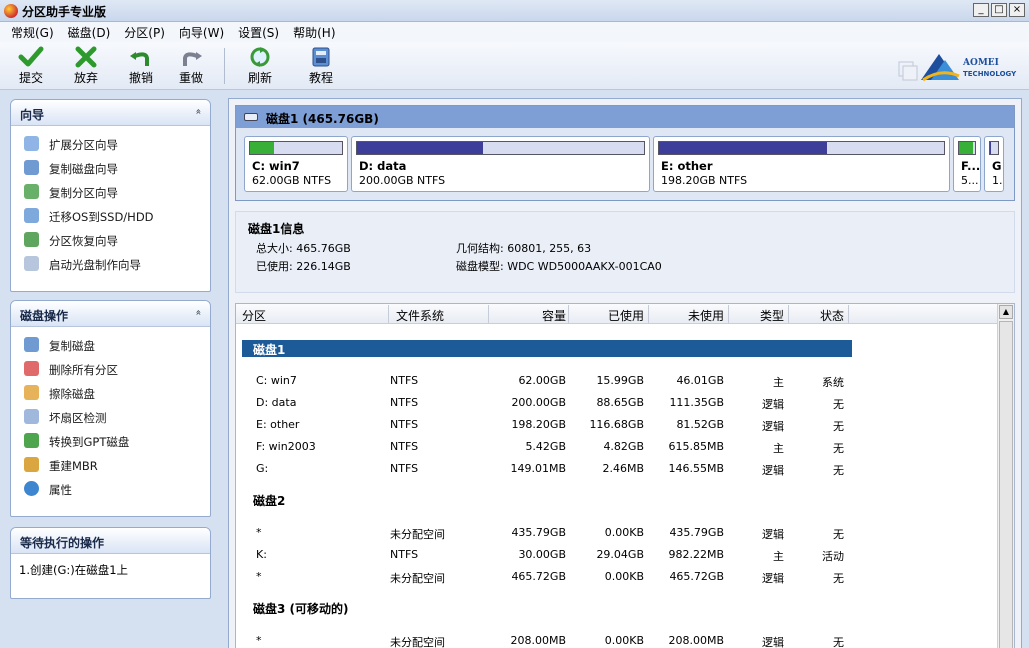 Image resolution: width=1029 pixels, height=648 pixels. I want to click on tutorial-button: 教程, so click(321, 66).